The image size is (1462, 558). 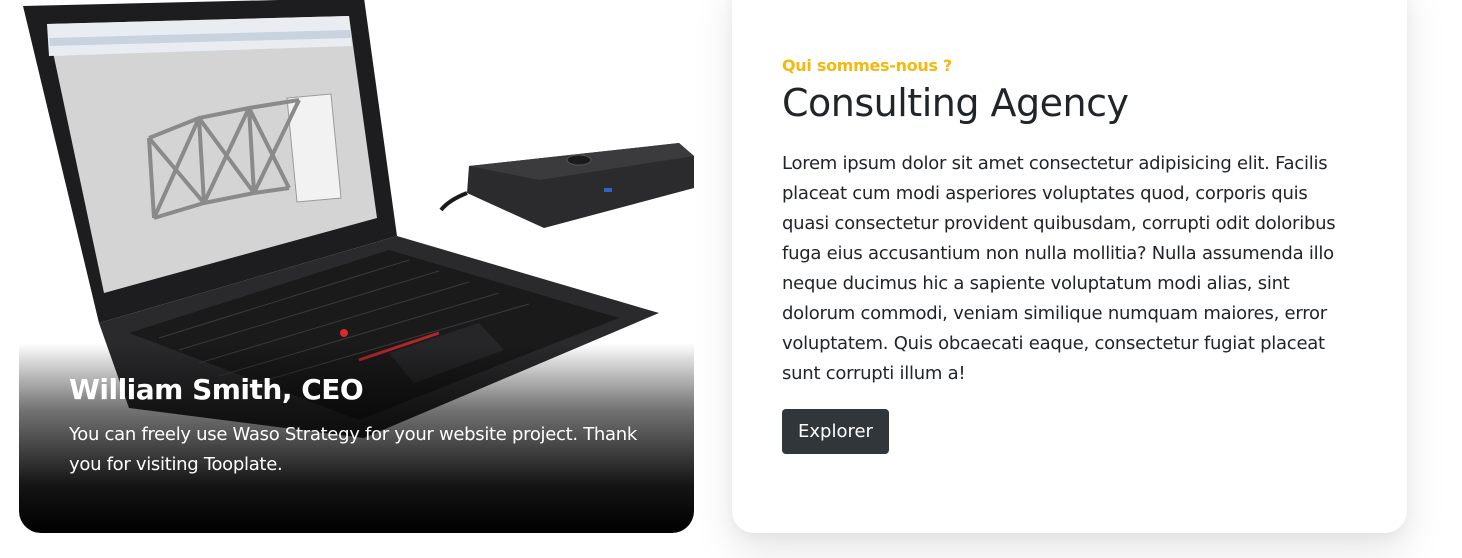 I want to click on section-title: Consulting Agency, so click(x=955, y=103).